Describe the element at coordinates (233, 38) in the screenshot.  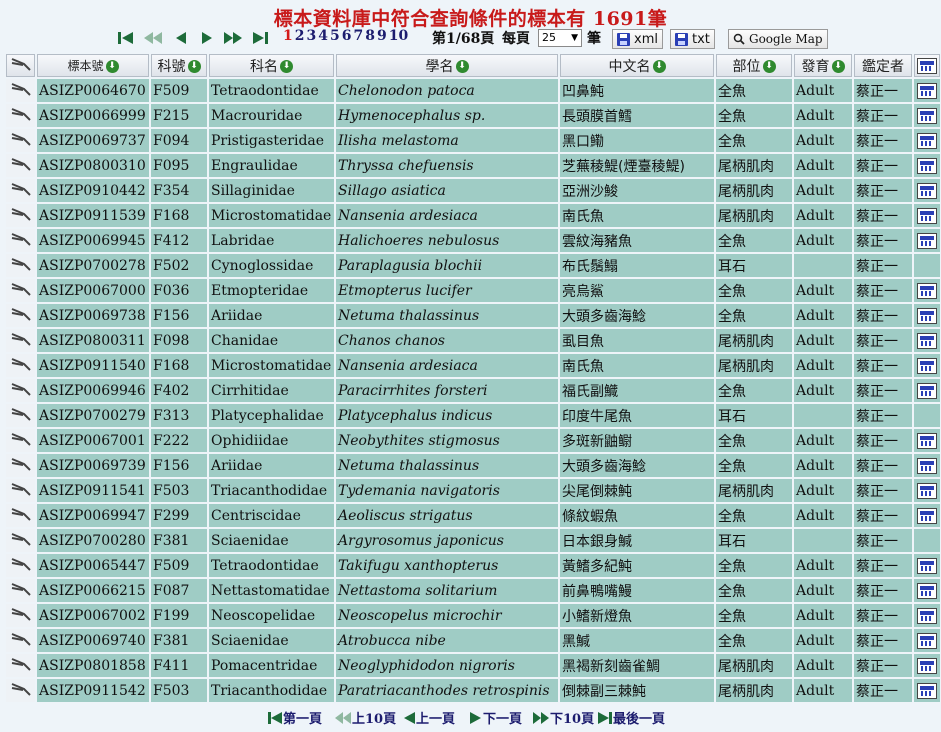
I see `next-10-icon` at that location.